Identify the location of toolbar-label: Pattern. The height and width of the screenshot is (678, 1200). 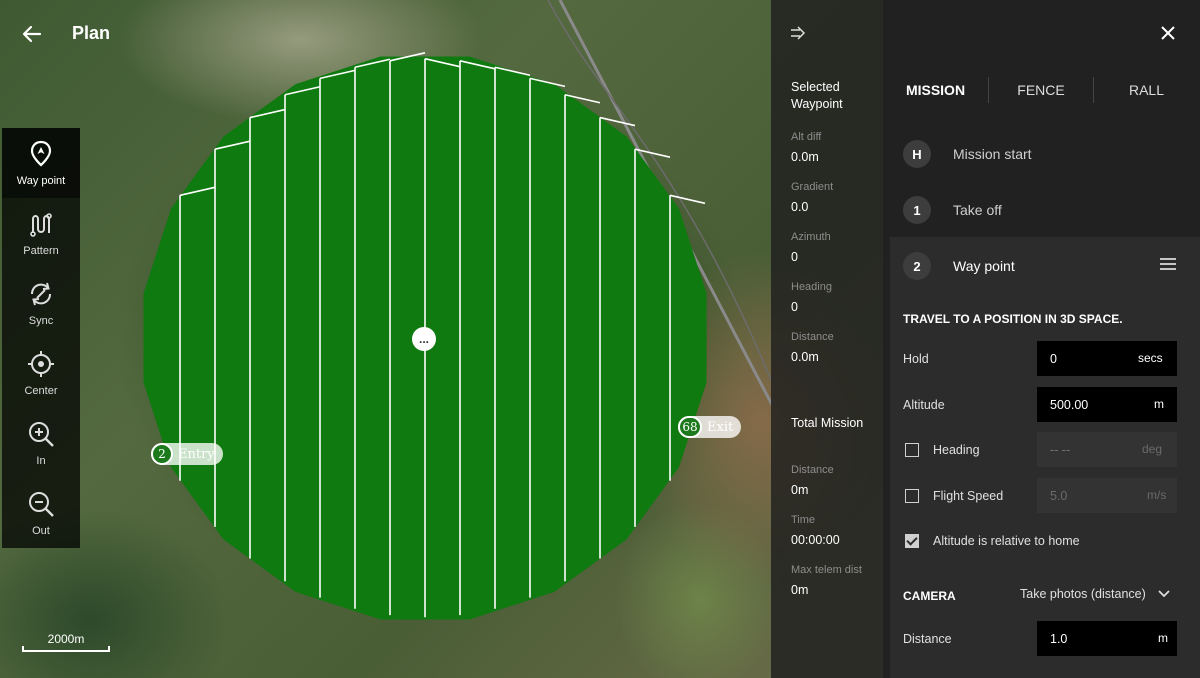
(41, 251).